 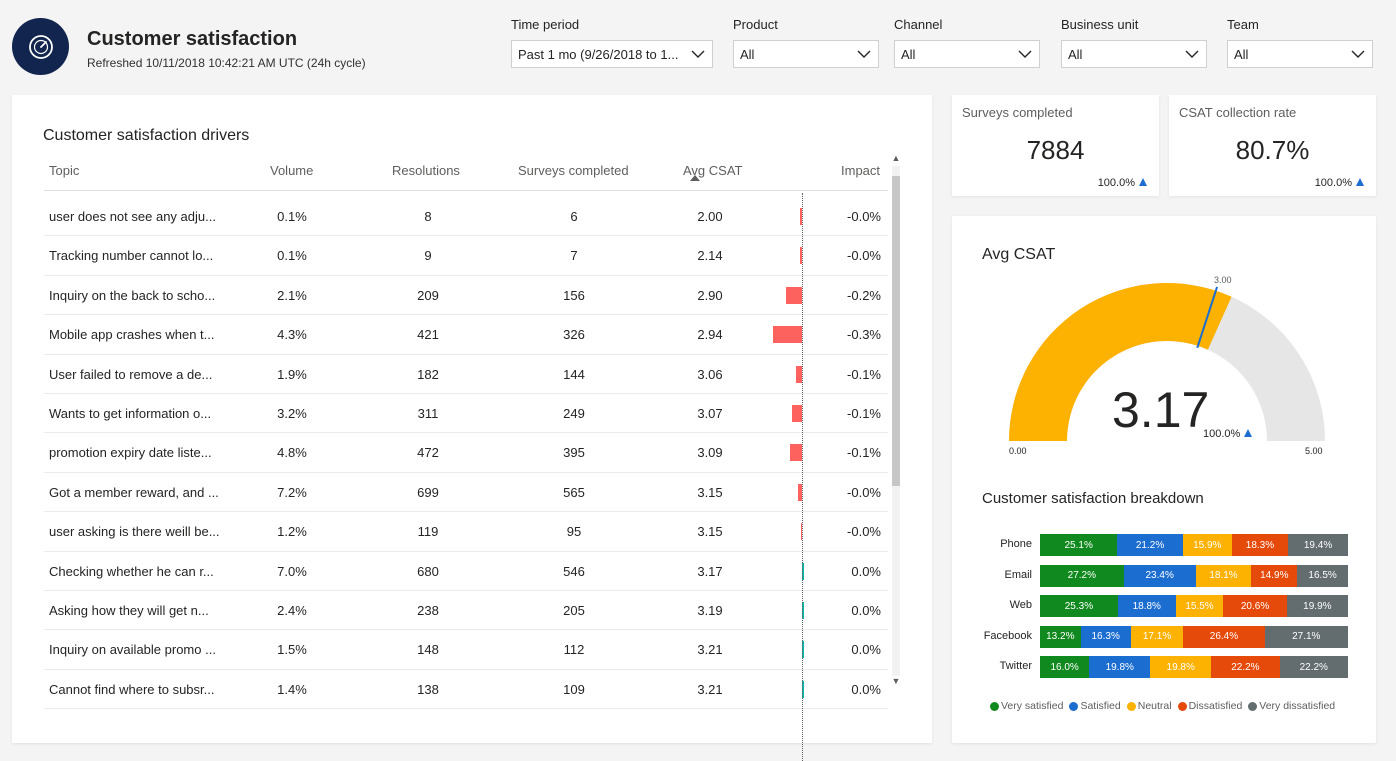 What do you see at coordinates (1300, 54) in the screenshot?
I see `team-dropdown: All` at bounding box center [1300, 54].